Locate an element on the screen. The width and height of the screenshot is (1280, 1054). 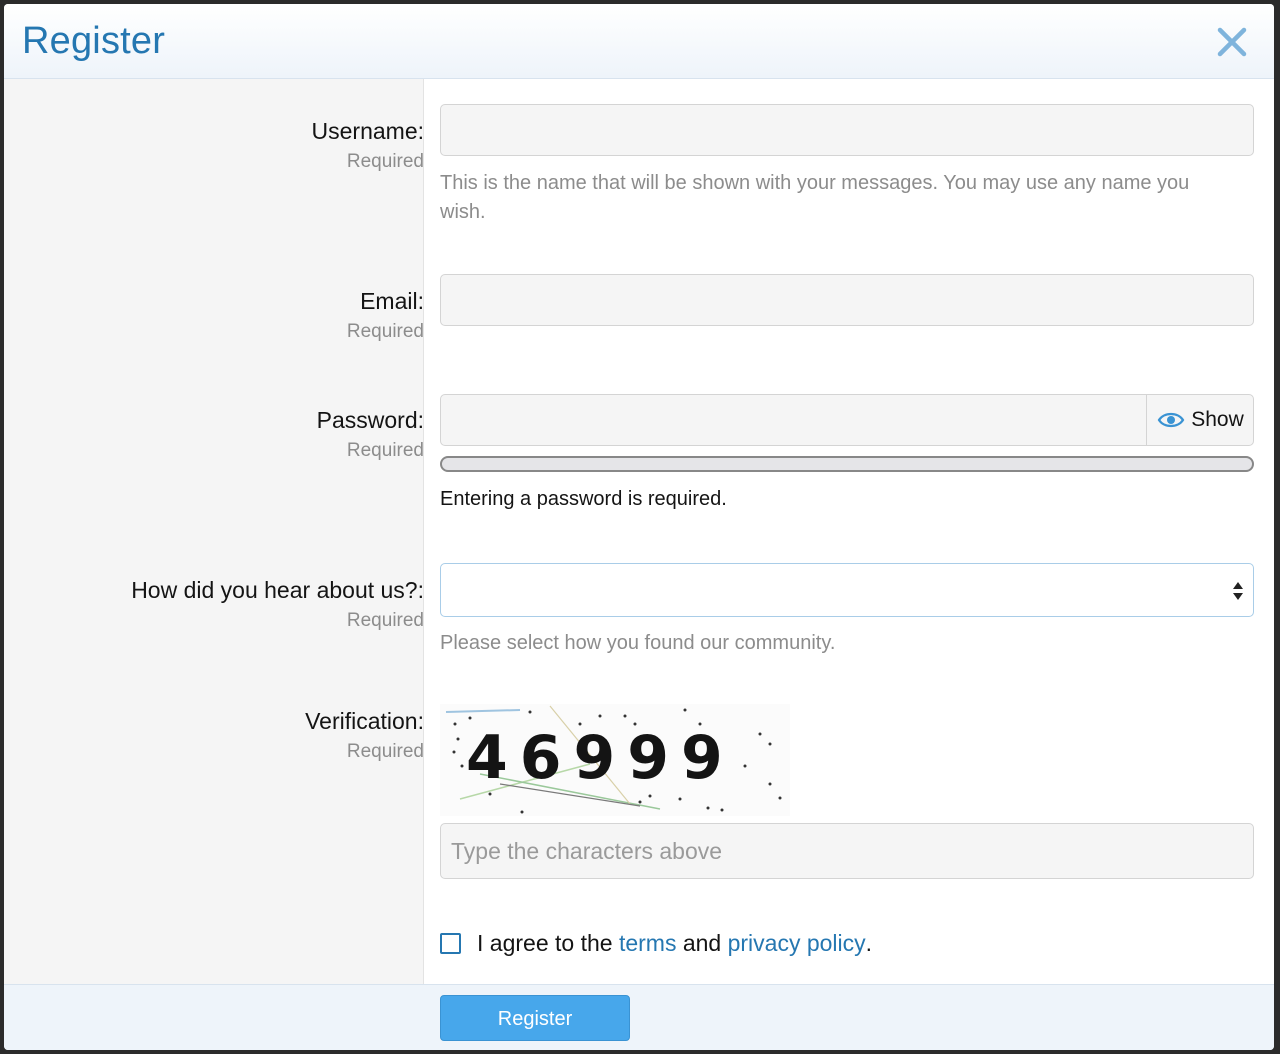
show-password-label: Show is located at coordinates (1217, 419).